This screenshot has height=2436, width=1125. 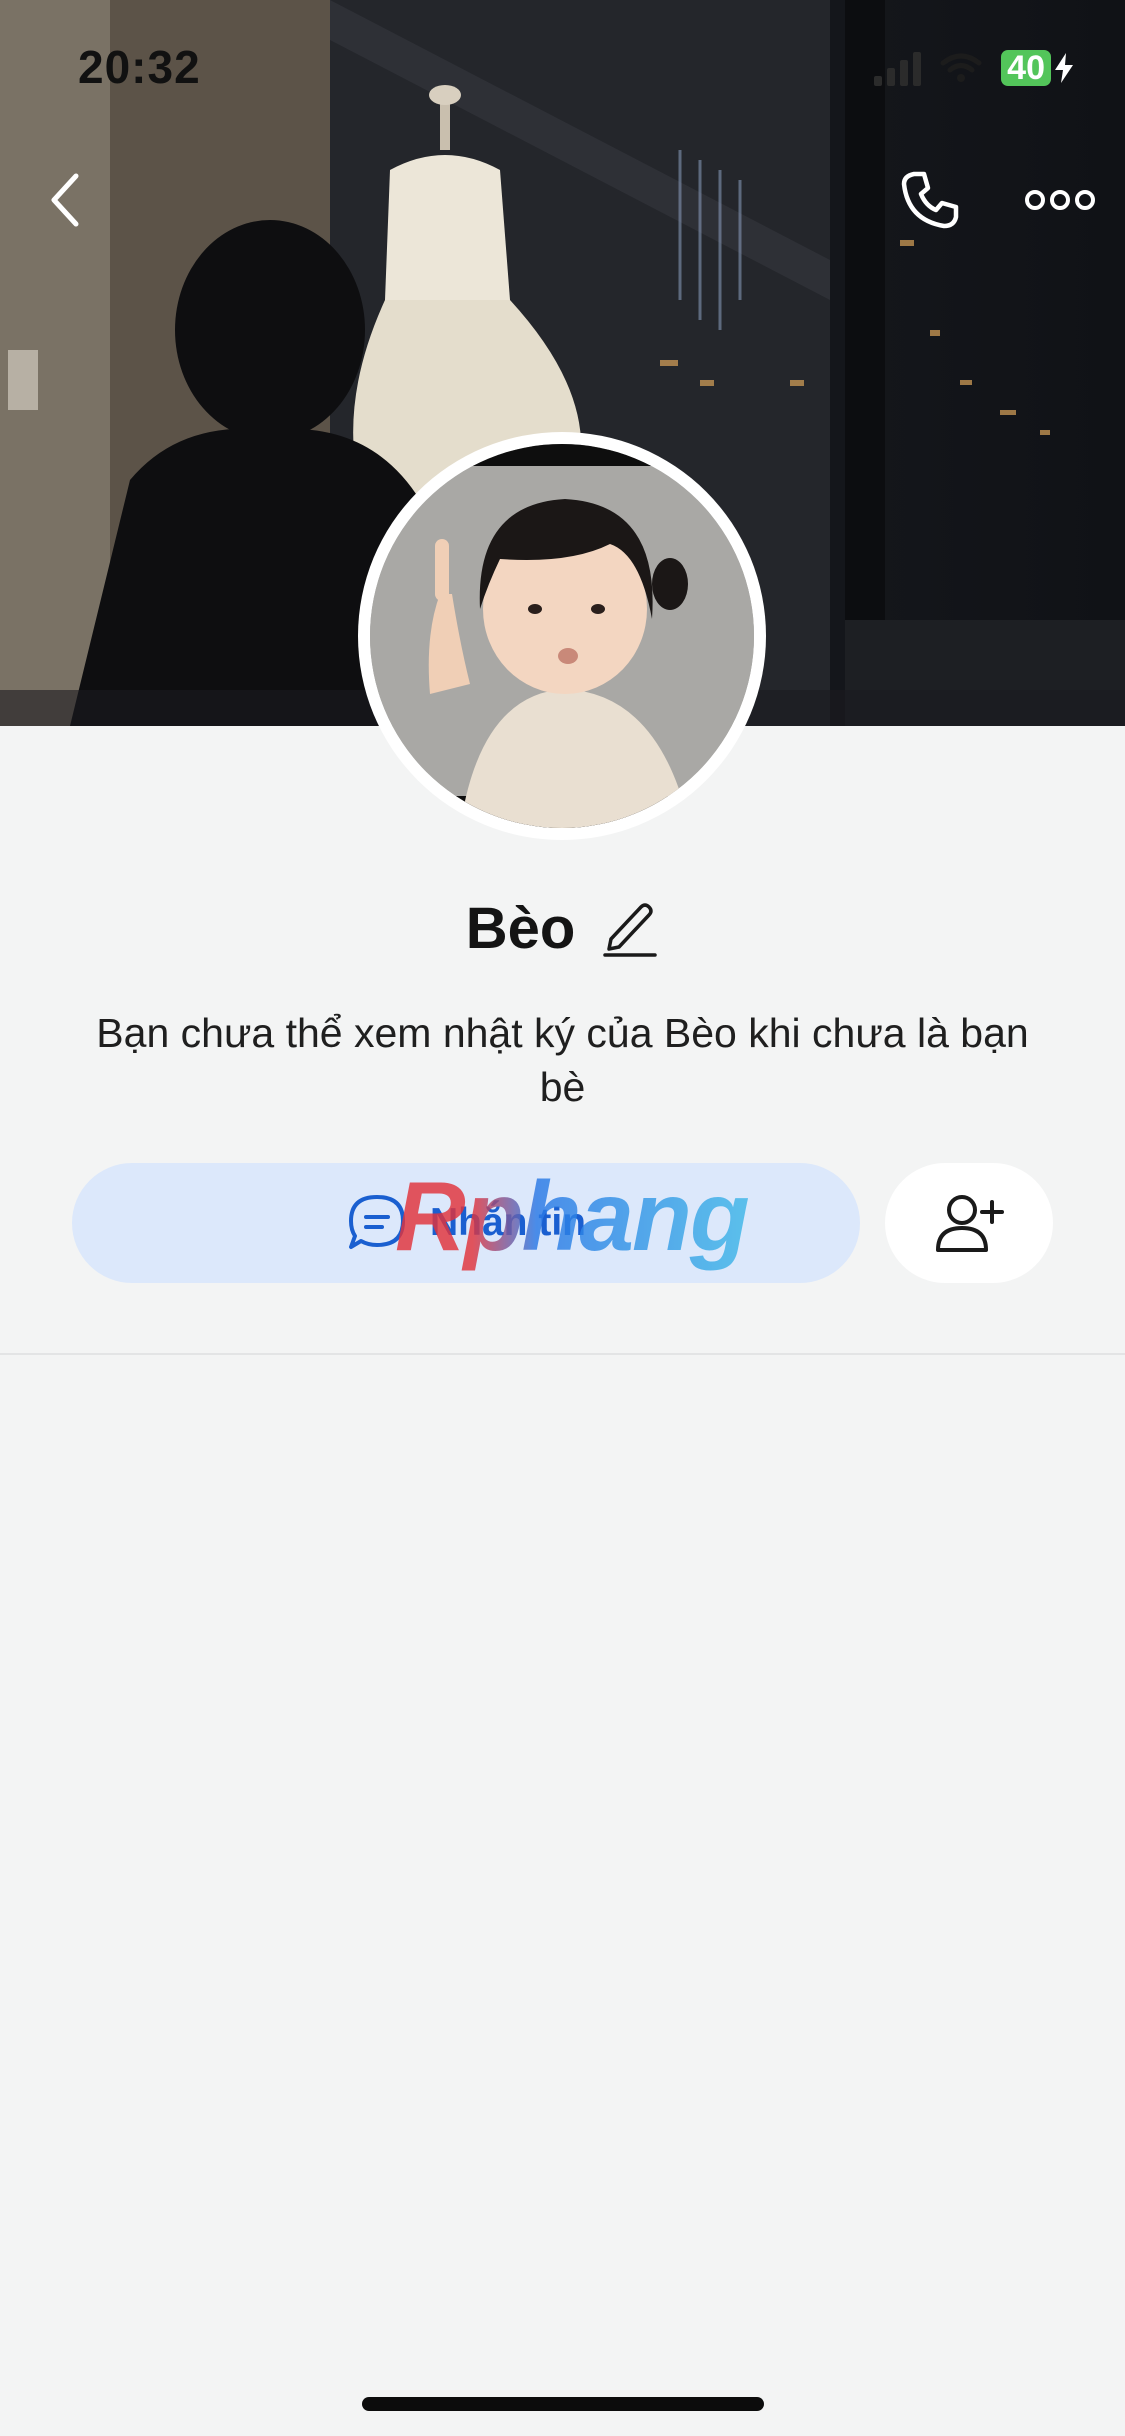 What do you see at coordinates (139, 67) in the screenshot?
I see `status-time: 20:32` at bounding box center [139, 67].